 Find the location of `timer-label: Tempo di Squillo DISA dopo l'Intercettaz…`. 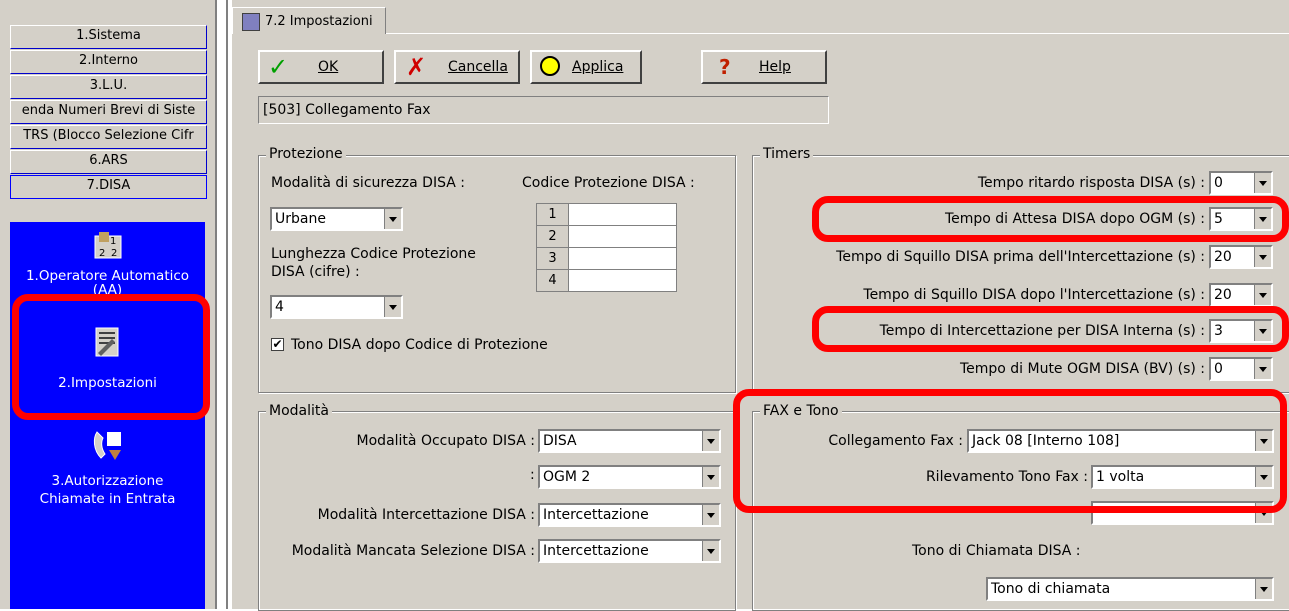

timer-label: Tempo di Squillo DISA dopo l'Intercettaz… is located at coordinates (1034, 295).